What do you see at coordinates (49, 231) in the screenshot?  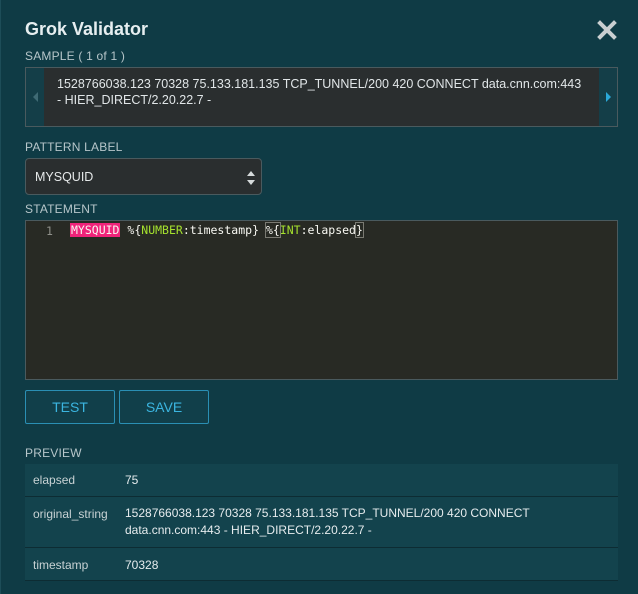 I see `line-number: 1` at bounding box center [49, 231].